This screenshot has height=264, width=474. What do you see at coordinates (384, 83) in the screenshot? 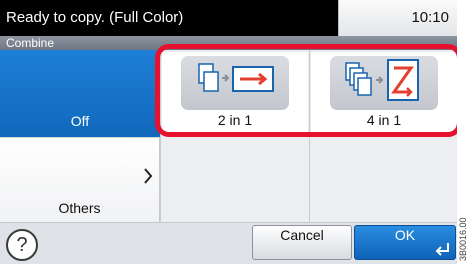
I see `combine-4in1-icon` at bounding box center [384, 83].